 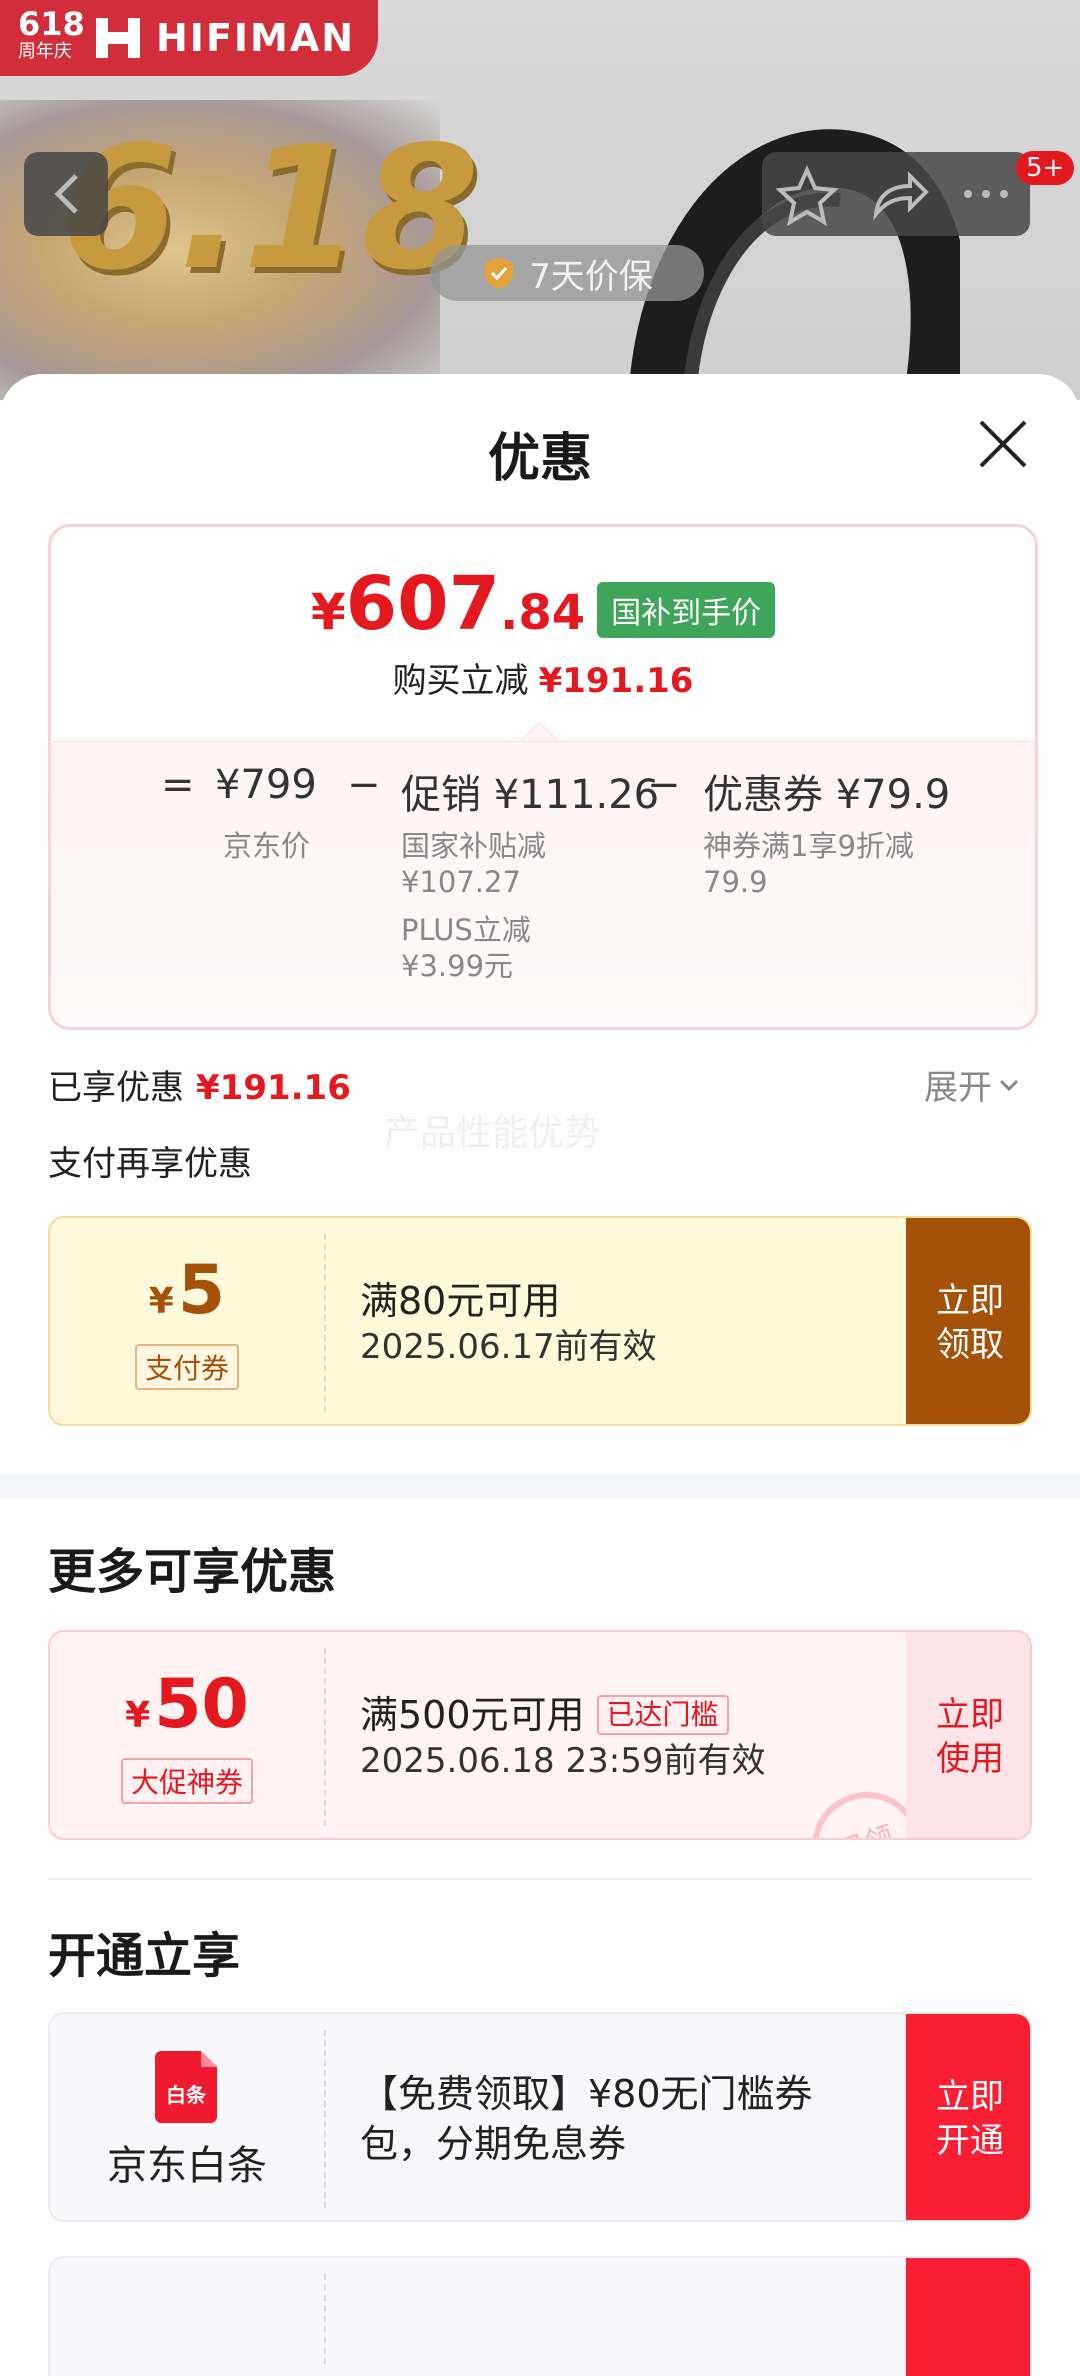 I want to click on share-icon, so click(x=901, y=196).